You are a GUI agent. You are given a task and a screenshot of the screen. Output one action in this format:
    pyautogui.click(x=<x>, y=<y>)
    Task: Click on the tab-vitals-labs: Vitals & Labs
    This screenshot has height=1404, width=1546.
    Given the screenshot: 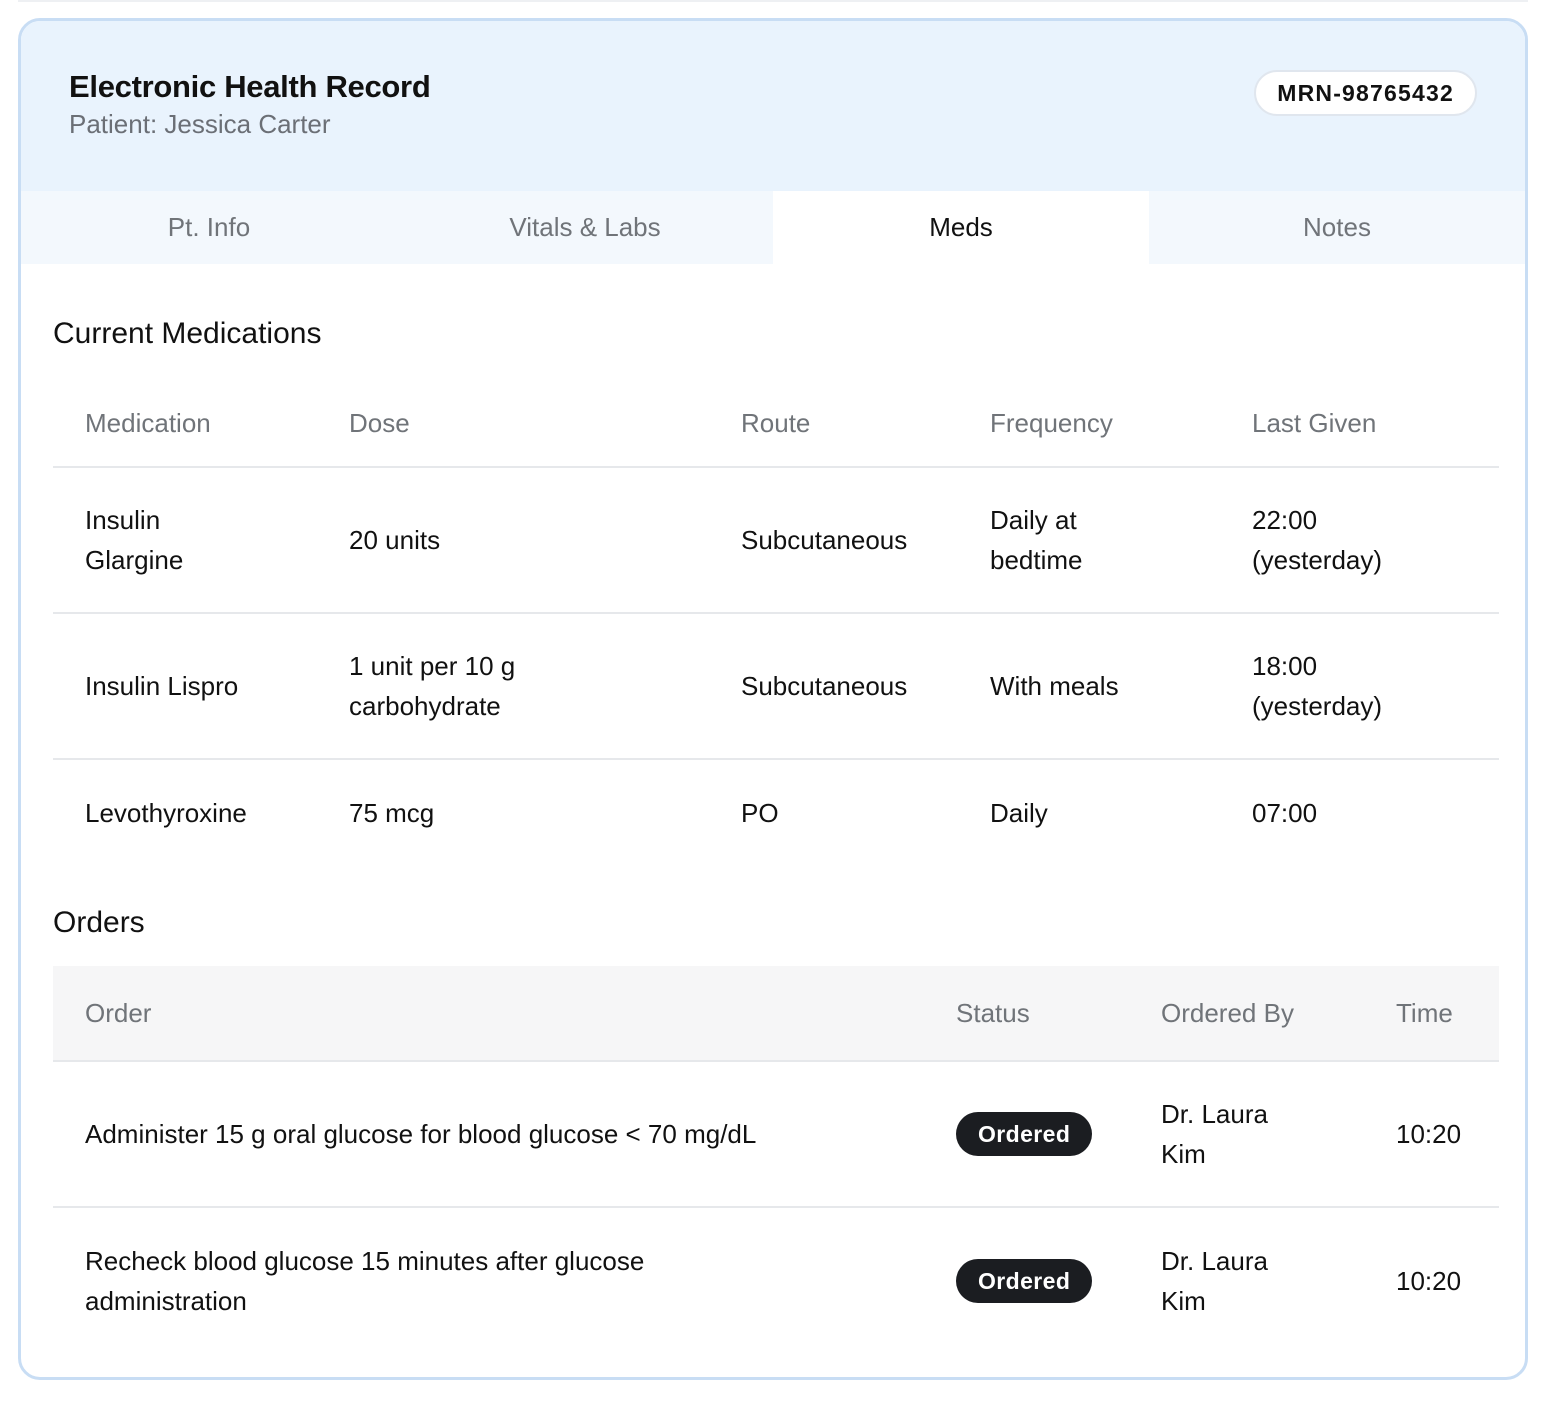 What is the action you would take?
    pyautogui.click(x=585, y=227)
    